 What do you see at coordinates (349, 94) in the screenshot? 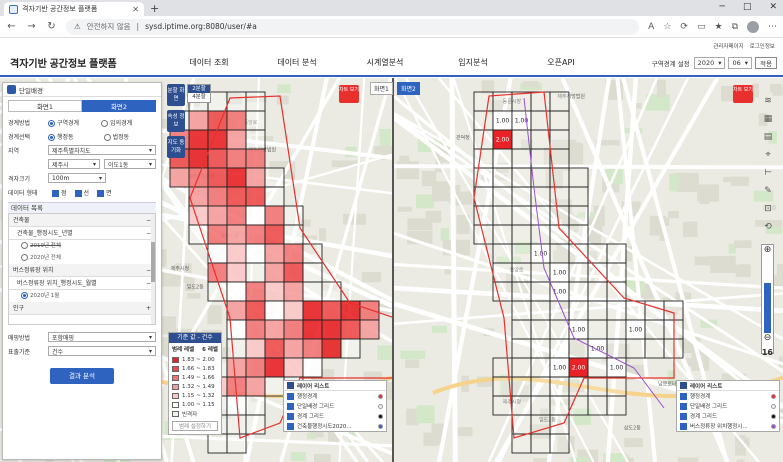
I see `chart-view-button-left: 차트 보기` at bounding box center [349, 94].